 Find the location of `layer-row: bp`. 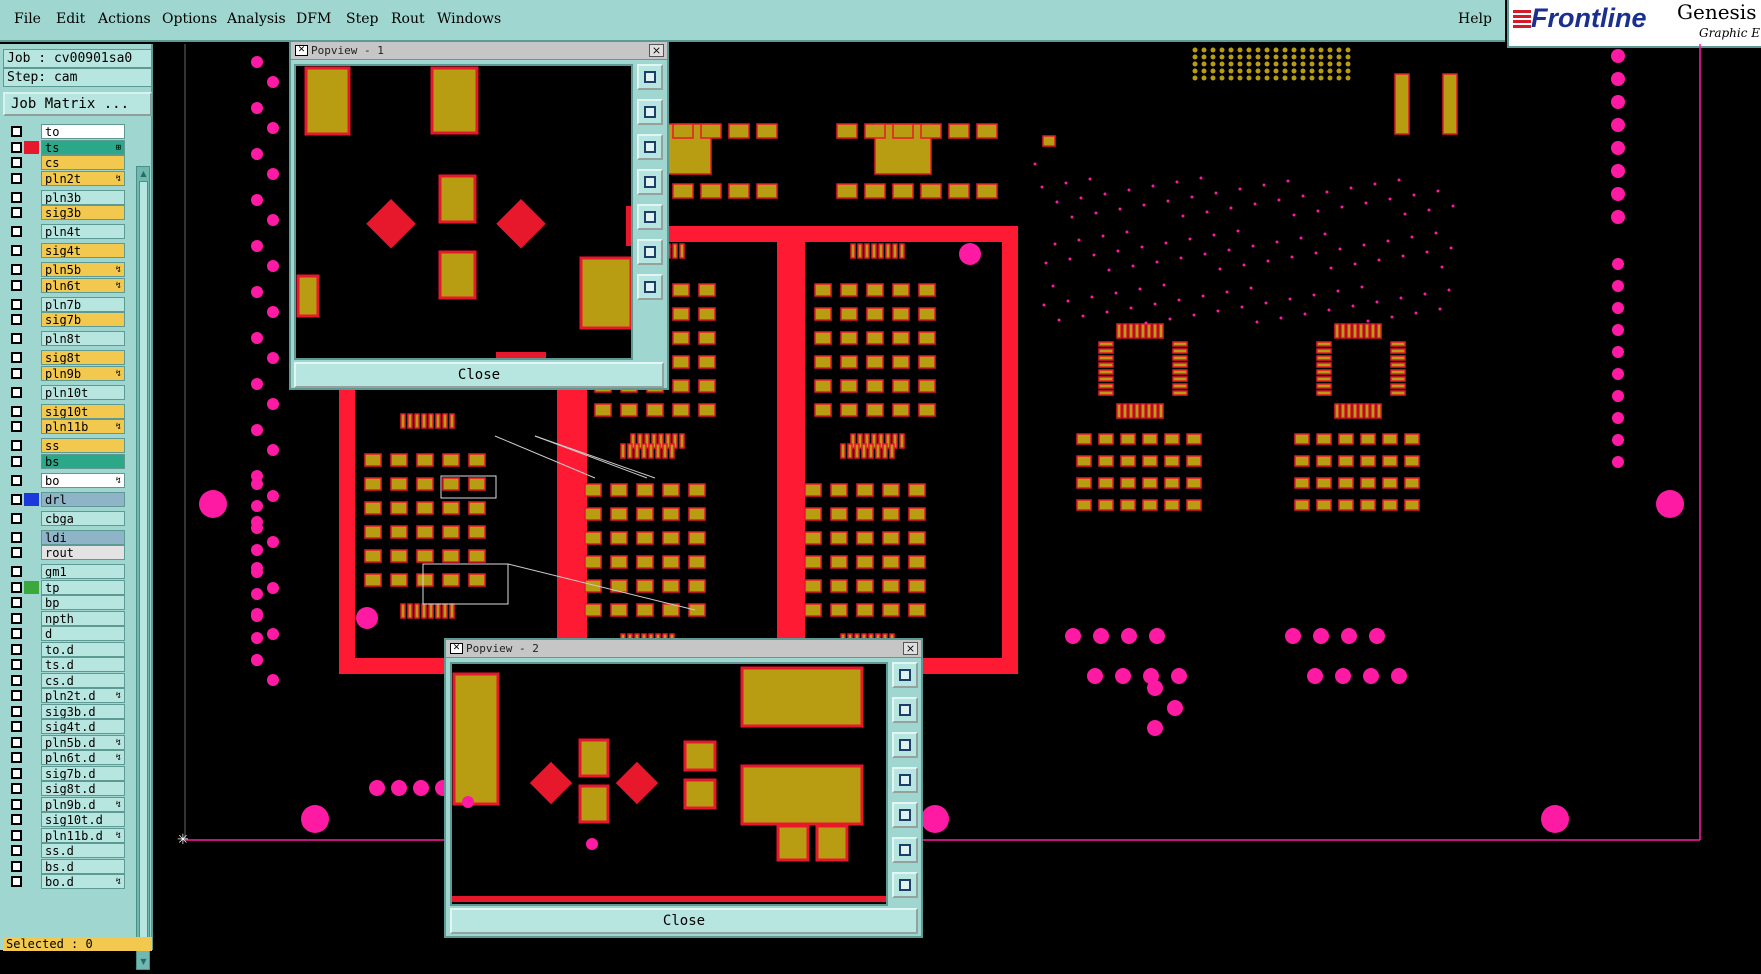

layer-row: bp is located at coordinates (64, 602).